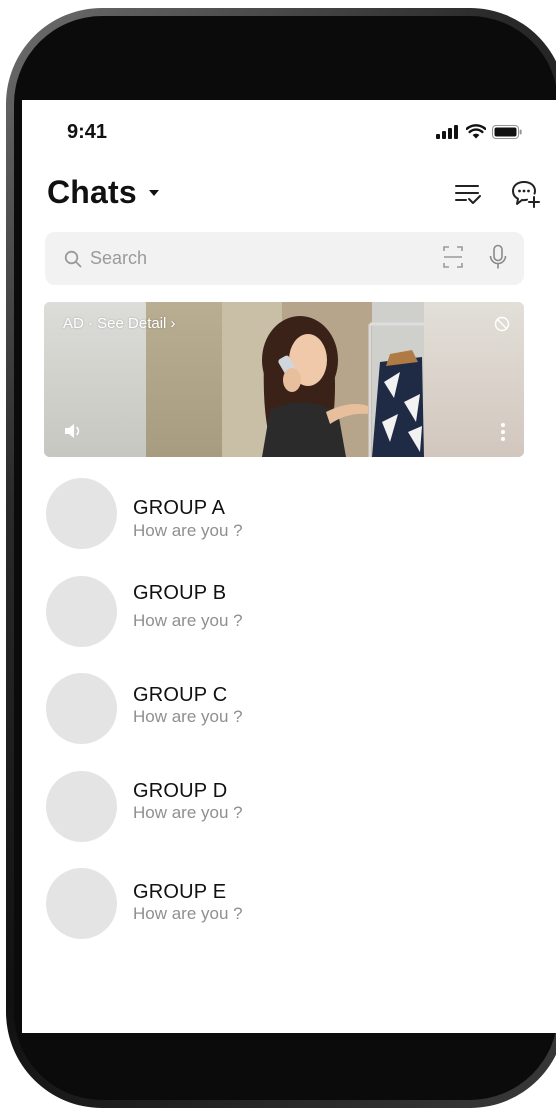  Describe the element at coordinates (73, 258) in the screenshot. I see `search-icon` at that location.